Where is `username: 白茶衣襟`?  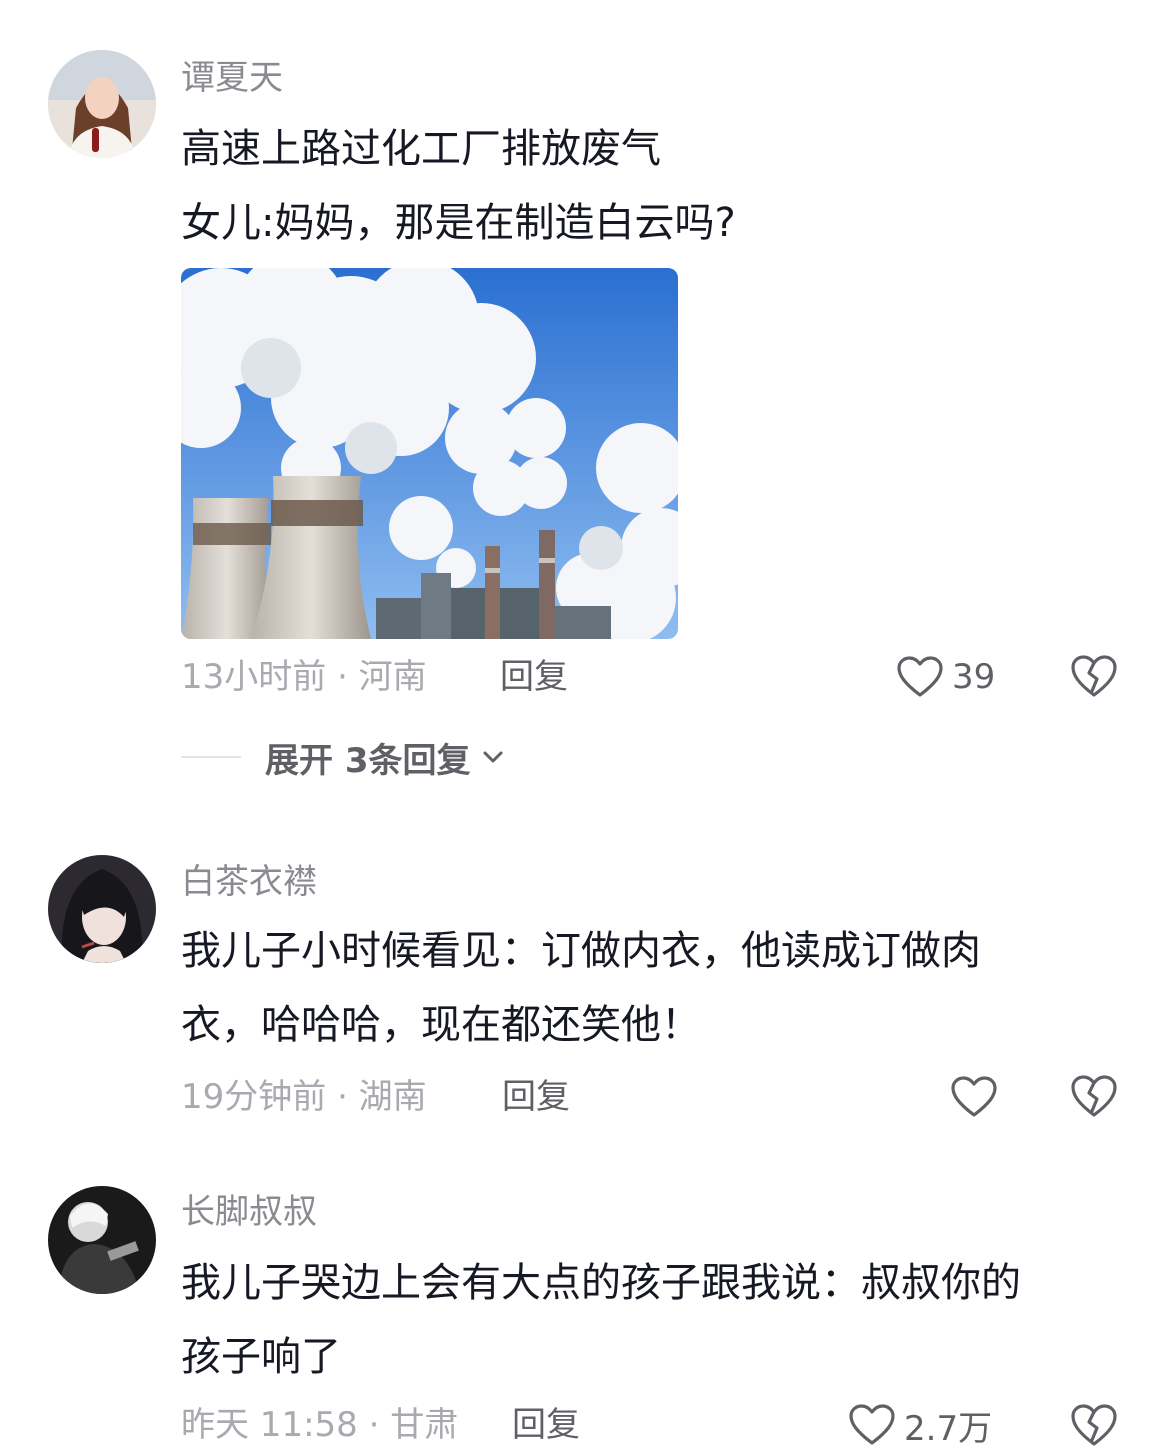
username: 白茶衣襟 is located at coordinates (249, 882).